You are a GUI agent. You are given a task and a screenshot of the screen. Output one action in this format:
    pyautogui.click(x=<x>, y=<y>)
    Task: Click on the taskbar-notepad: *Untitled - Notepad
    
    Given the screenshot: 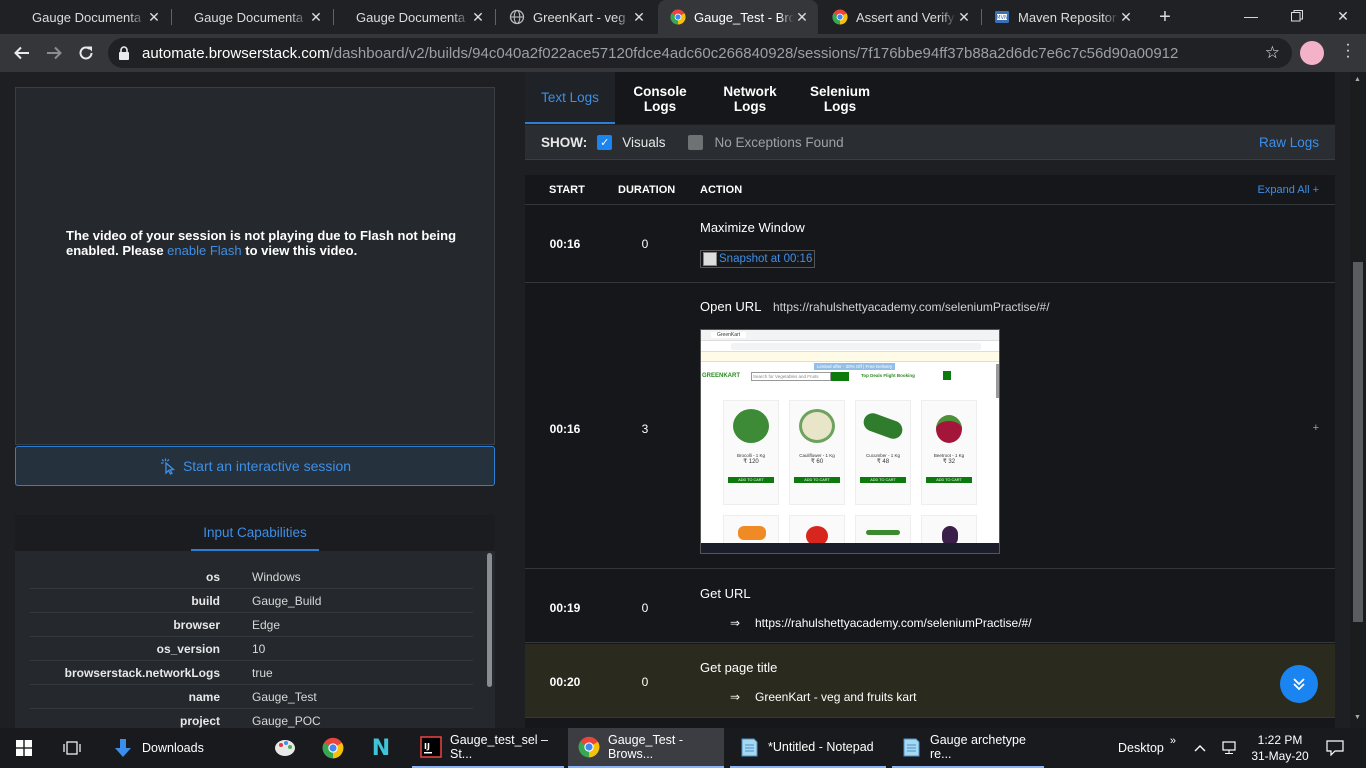 What is the action you would take?
    pyautogui.click(x=808, y=748)
    